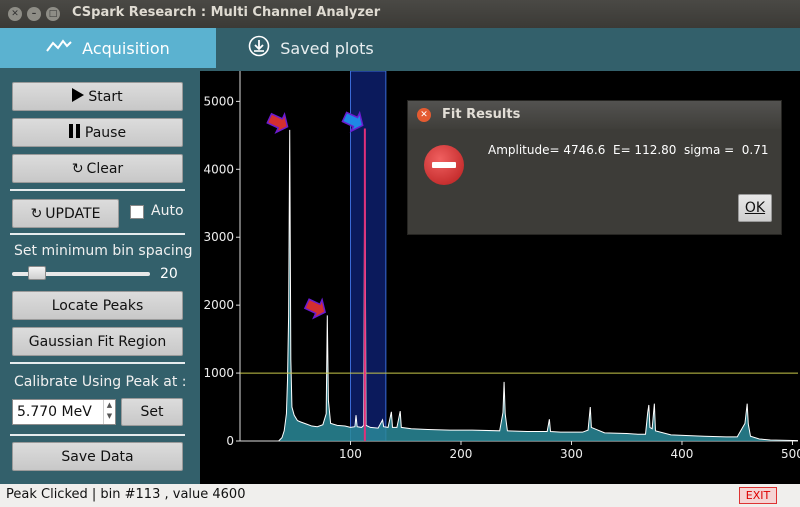 The image size is (800, 507). Describe the element at coordinates (218, 101) in the screenshot. I see `y-tick-label: 5000` at that location.